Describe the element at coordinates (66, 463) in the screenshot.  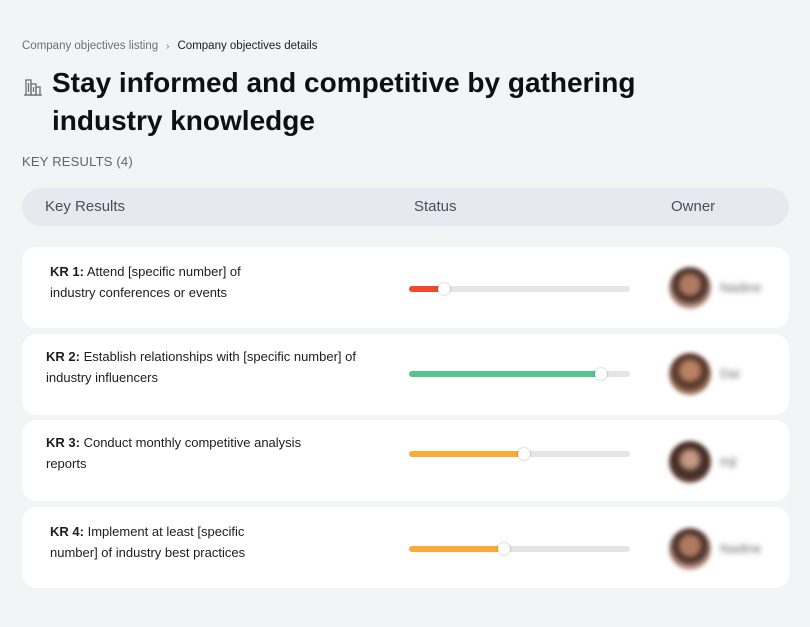
I see `key-result-line: reports` at that location.